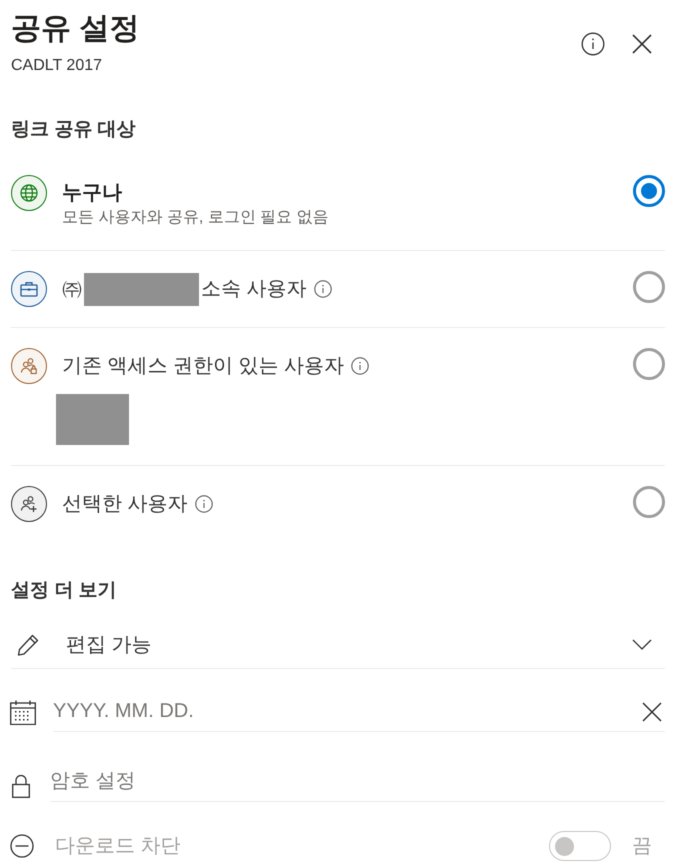 The height and width of the screenshot is (866, 680). What do you see at coordinates (203, 366) in the screenshot?
I see `option-label: 기존 액세스 권한이 있는 사용자` at bounding box center [203, 366].